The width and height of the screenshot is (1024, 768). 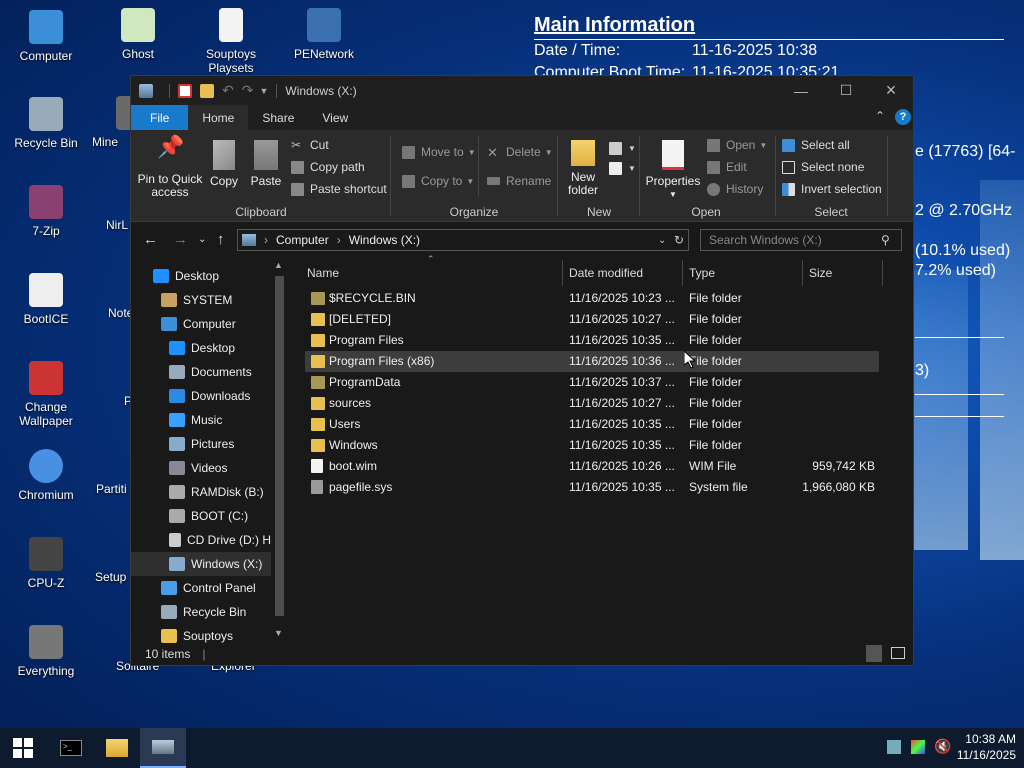 I want to click on properties-button: Properties ▼, so click(x=673, y=170).